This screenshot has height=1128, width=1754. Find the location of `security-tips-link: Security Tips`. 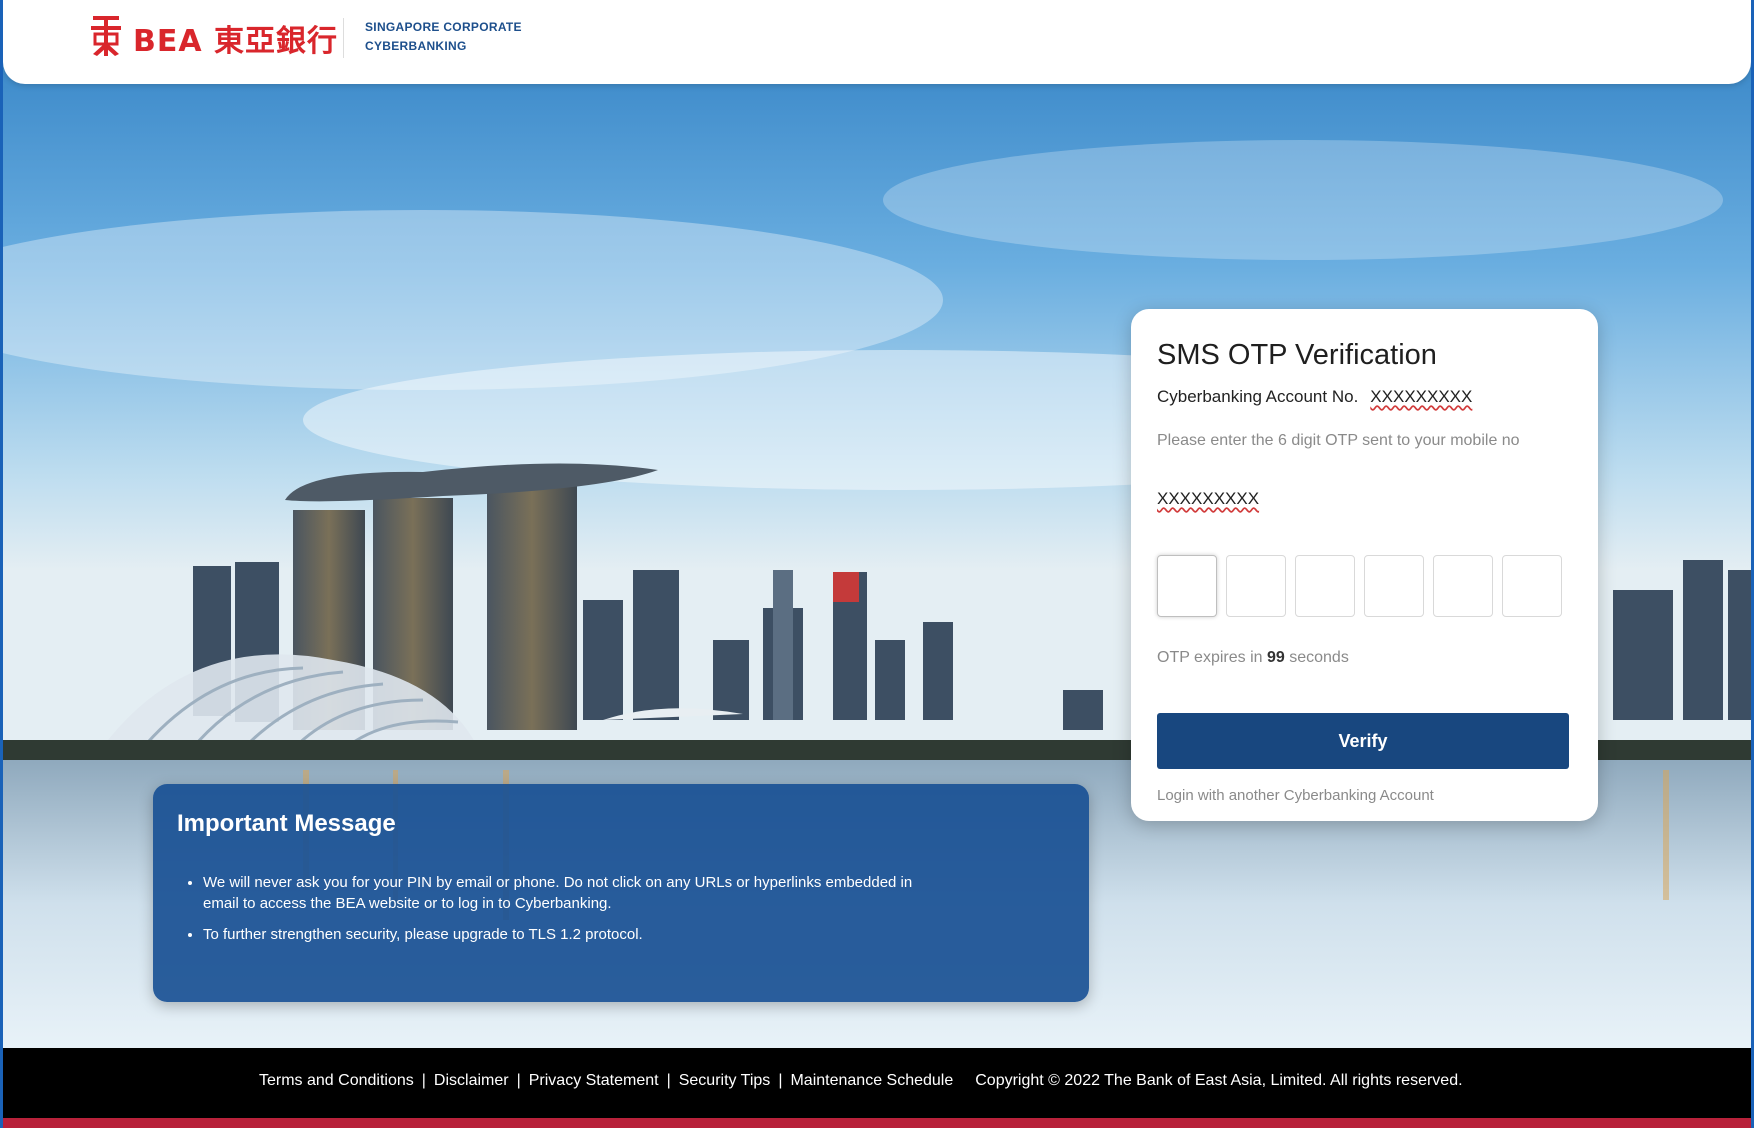

security-tips-link: Security Tips is located at coordinates (725, 1081).